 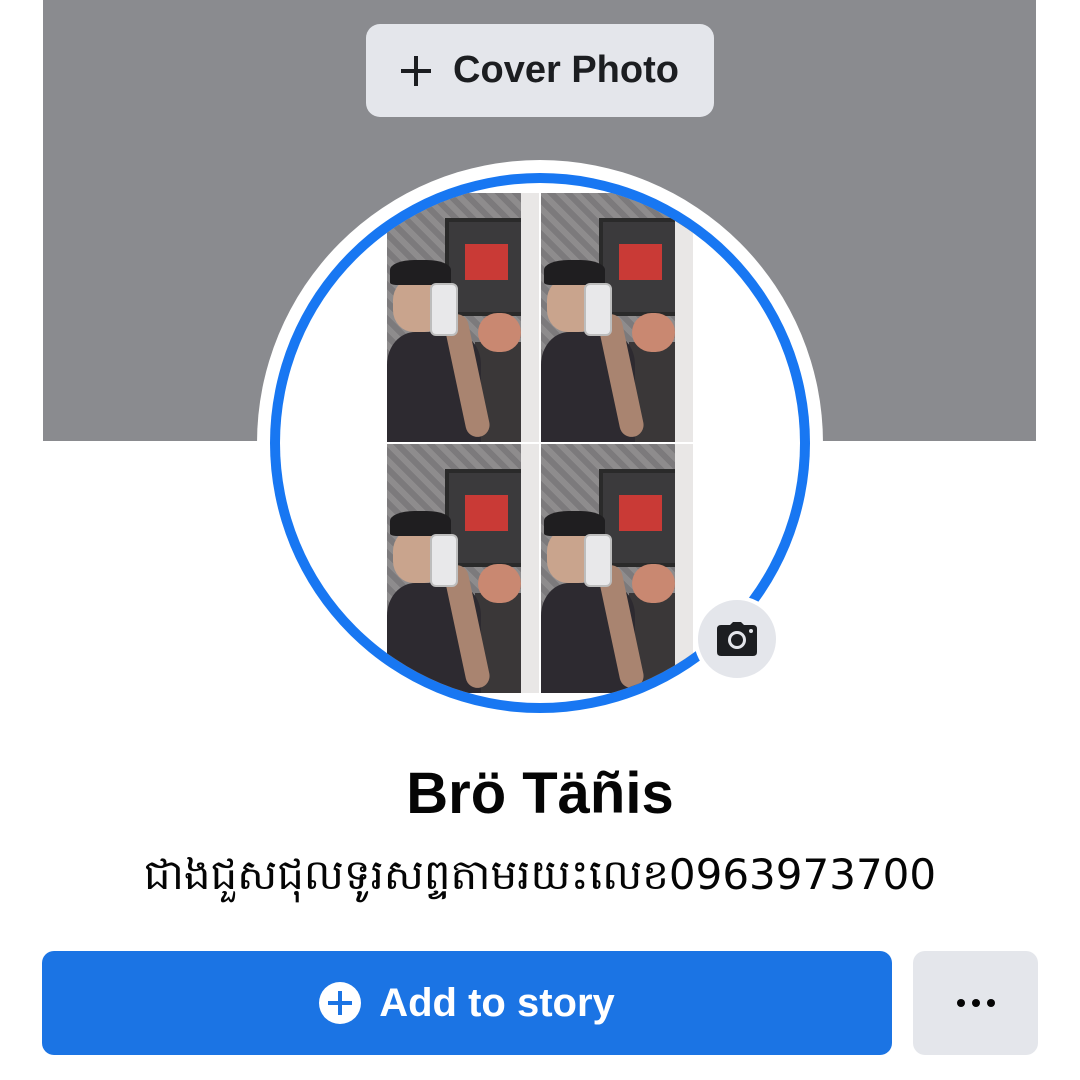 I want to click on profile-name: Brö Täñis, so click(x=540, y=793).